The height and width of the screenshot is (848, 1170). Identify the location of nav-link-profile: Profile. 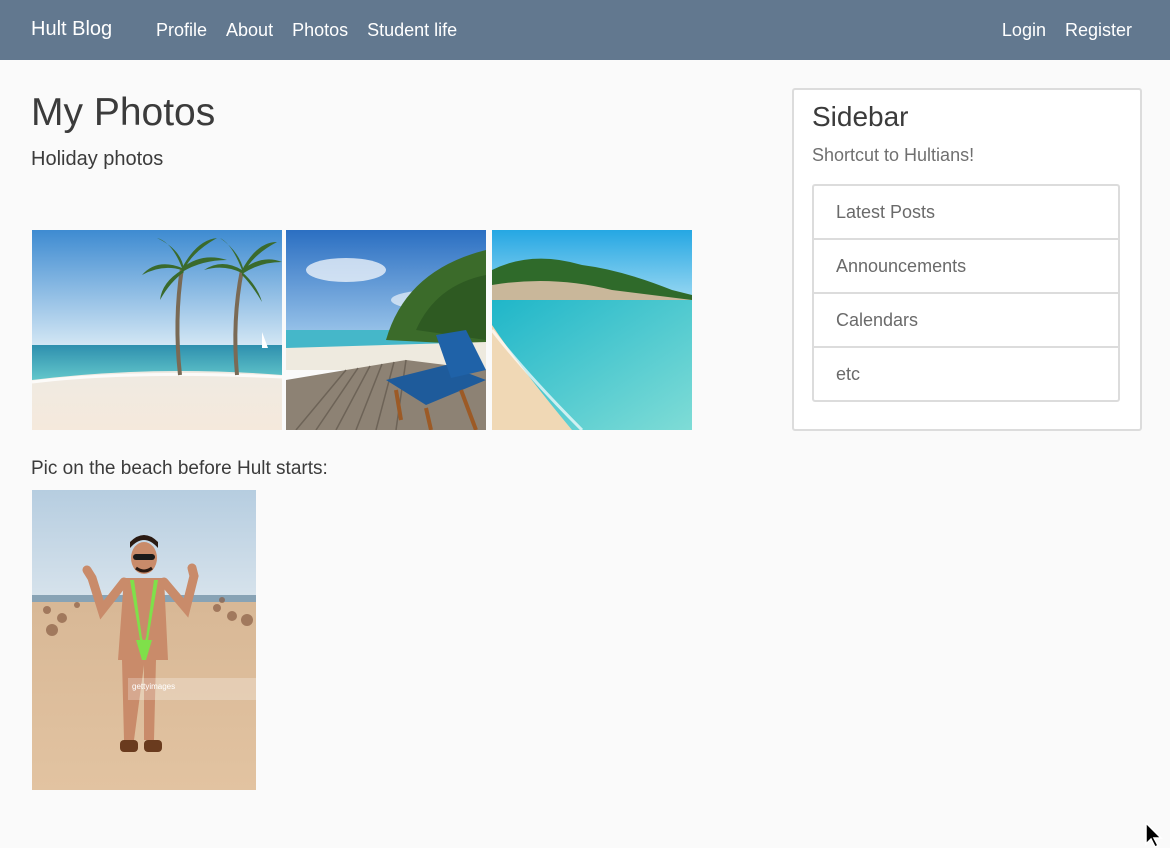
(181, 30).